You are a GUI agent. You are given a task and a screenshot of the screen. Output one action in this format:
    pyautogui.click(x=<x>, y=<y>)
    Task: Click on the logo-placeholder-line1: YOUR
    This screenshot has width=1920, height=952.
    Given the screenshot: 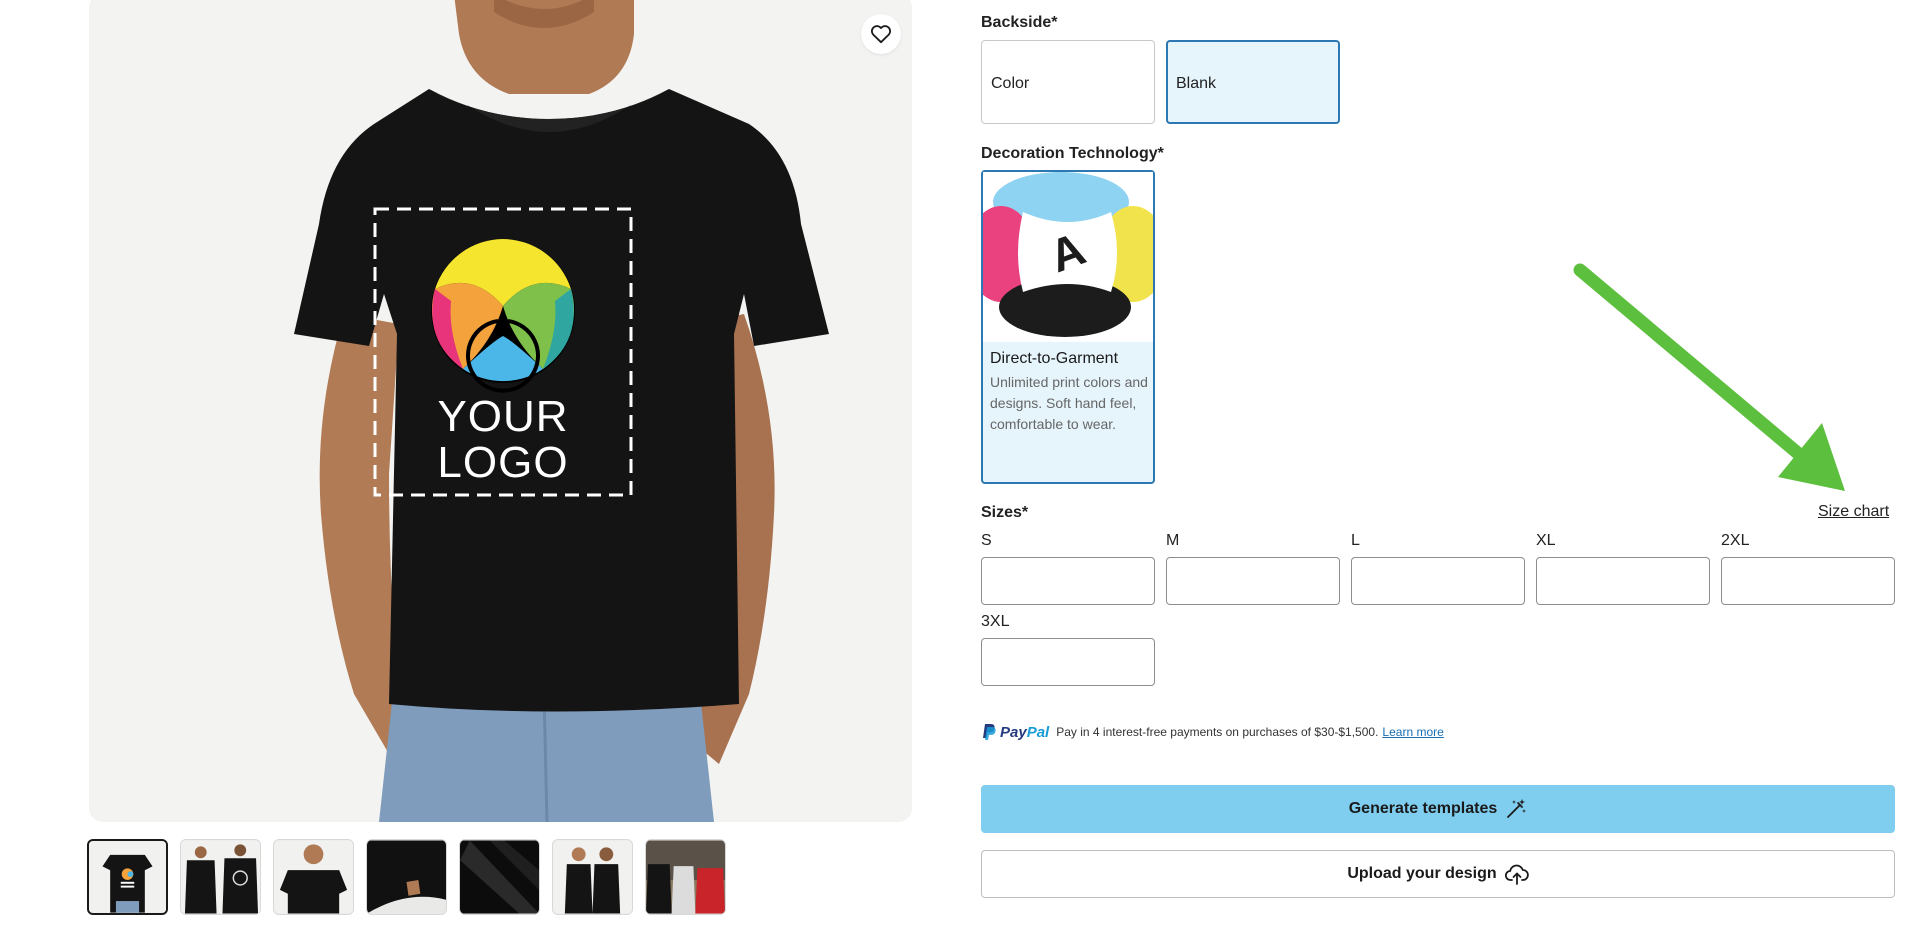 What is the action you would take?
    pyautogui.click(x=503, y=416)
    